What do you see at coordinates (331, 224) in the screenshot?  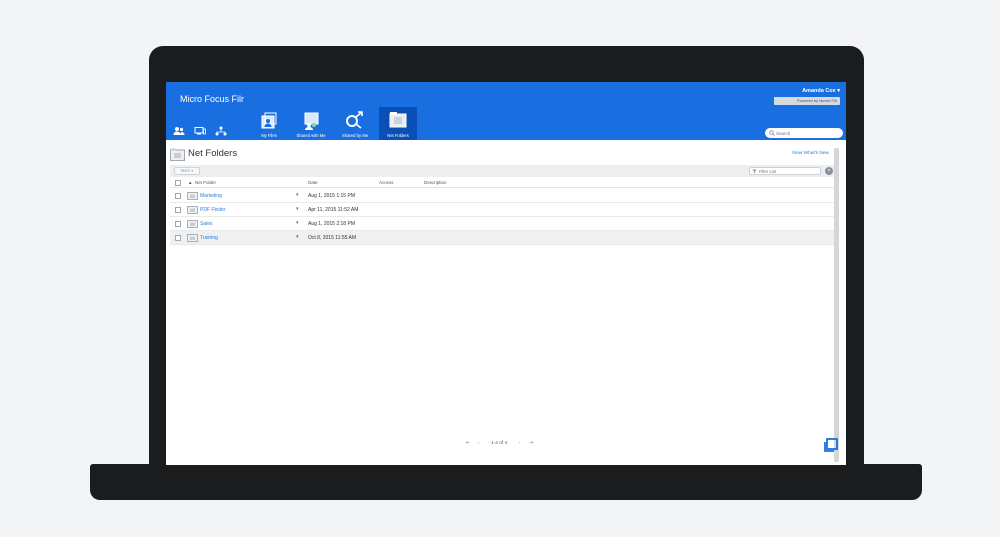 I see `row-date: Aug 1, 2015 2:18 PM` at bounding box center [331, 224].